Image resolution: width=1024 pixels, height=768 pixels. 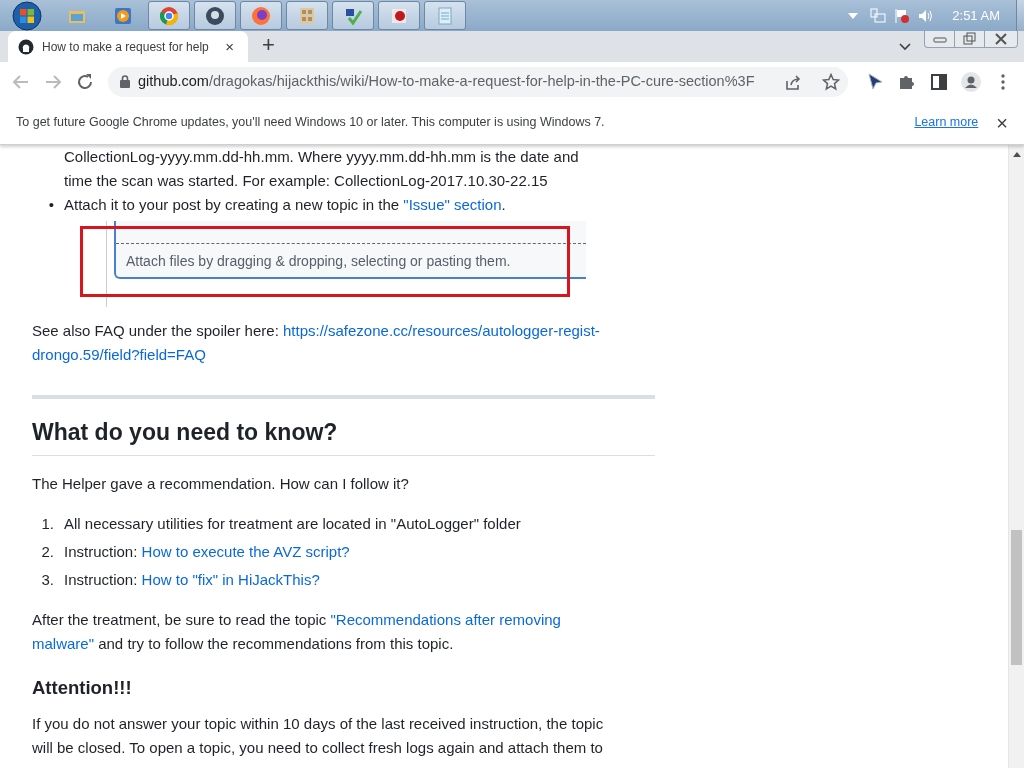 What do you see at coordinates (1017, 154) in the screenshot?
I see `scroll-up-icon` at bounding box center [1017, 154].